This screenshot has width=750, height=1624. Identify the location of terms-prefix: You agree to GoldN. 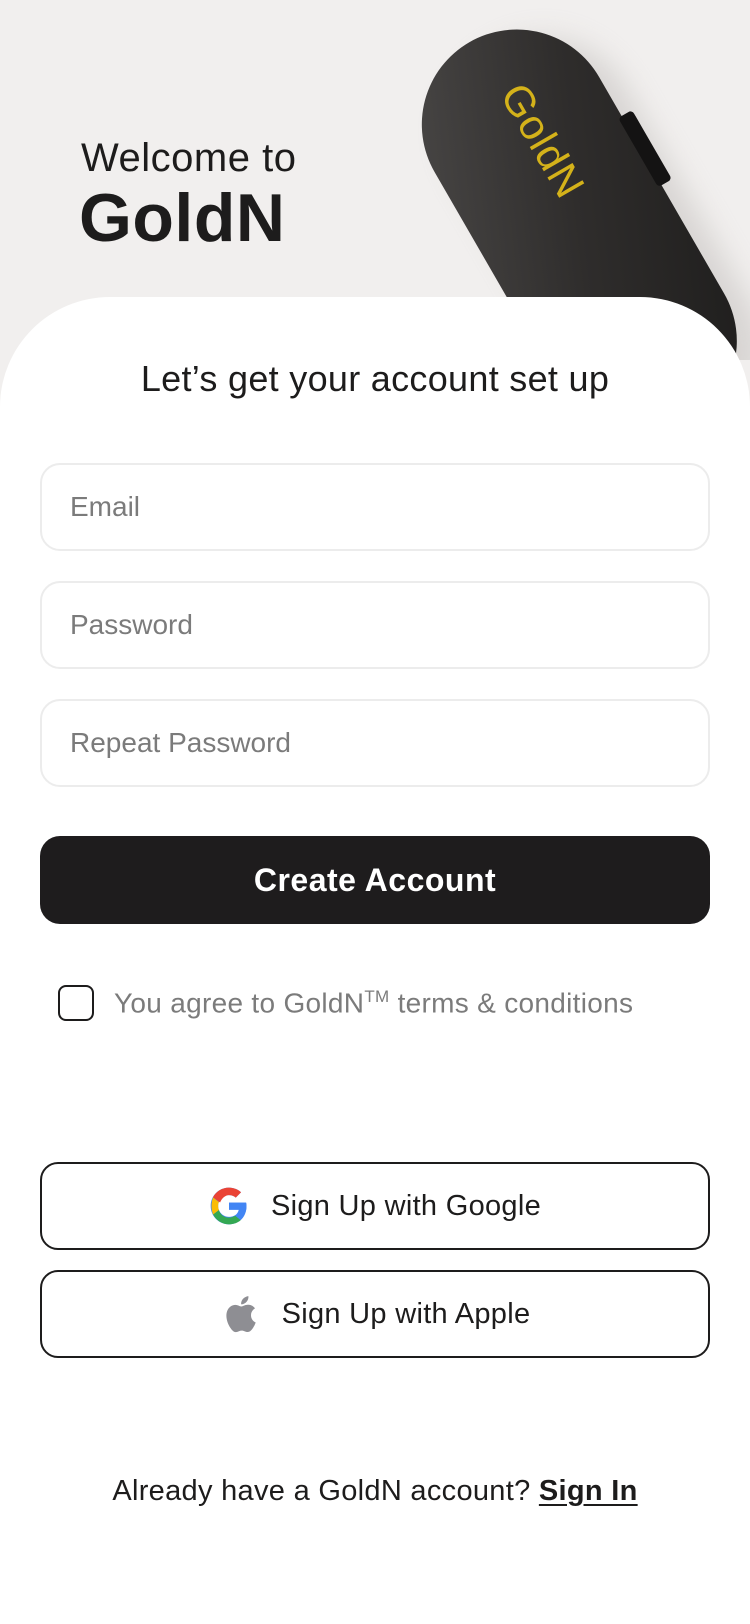
(239, 1003).